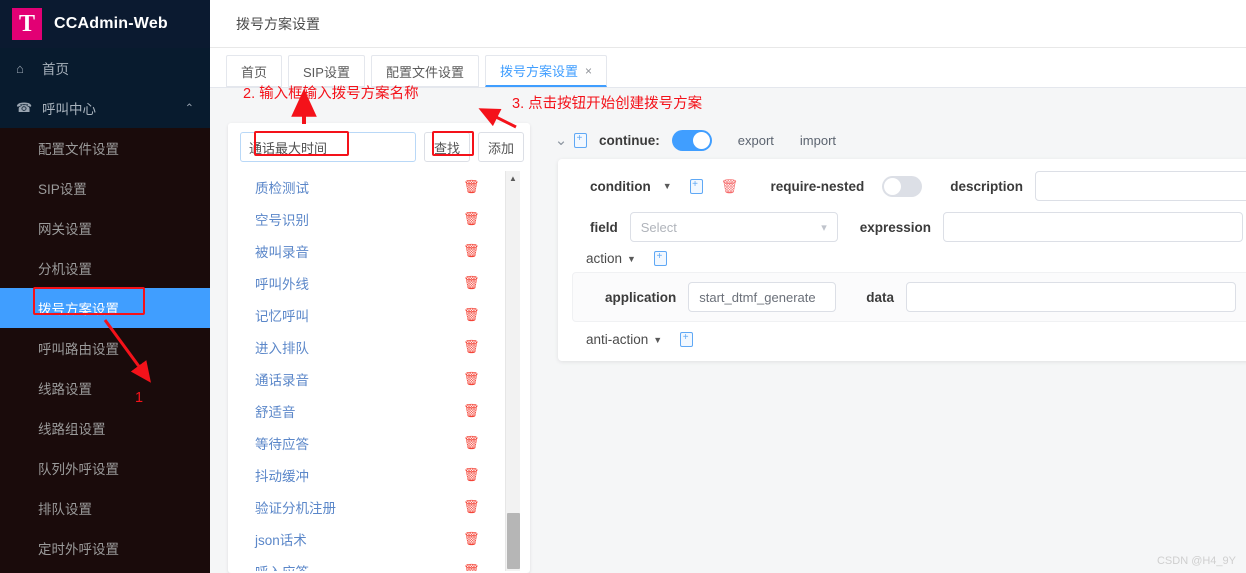 Image resolution: width=1246 pixels, height=573 pixels. I want to click on sidebar-item-9: 排队设置, so click(105, 508).